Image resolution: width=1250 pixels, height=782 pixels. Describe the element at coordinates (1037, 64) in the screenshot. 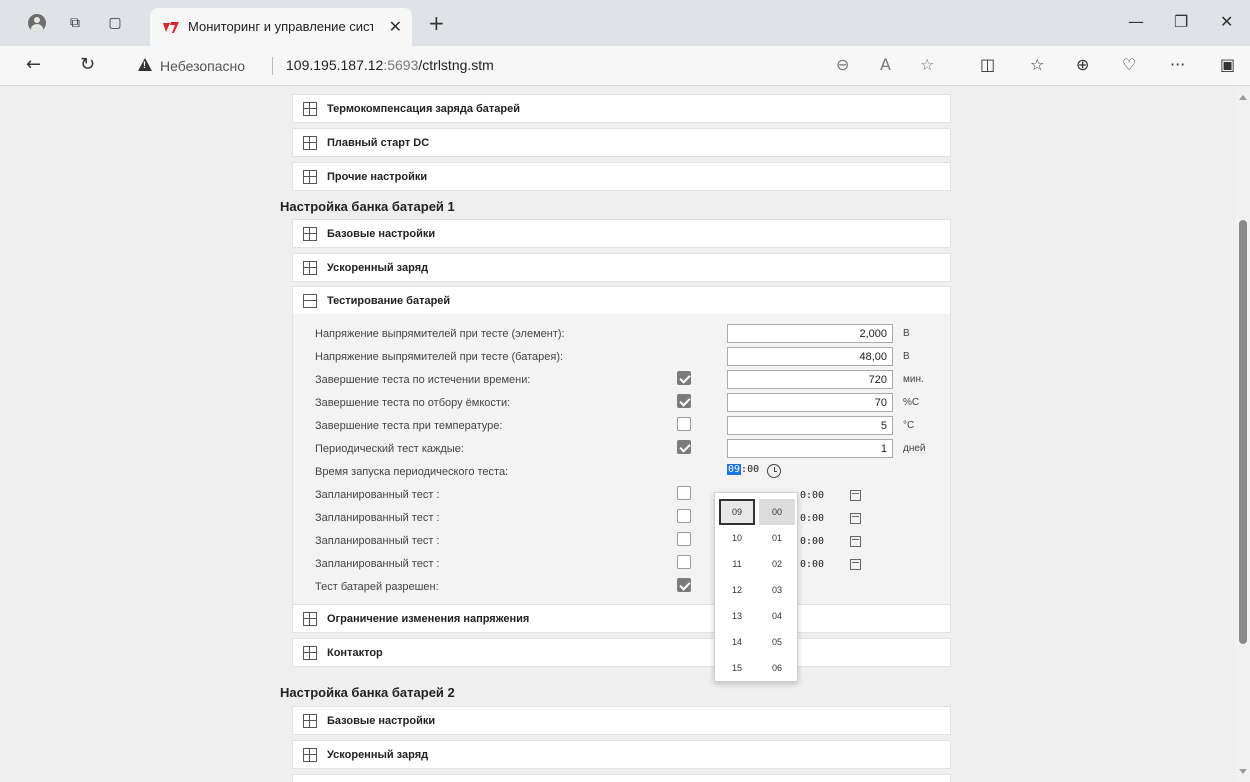

I see `favorites-icon: ☆` at that location.